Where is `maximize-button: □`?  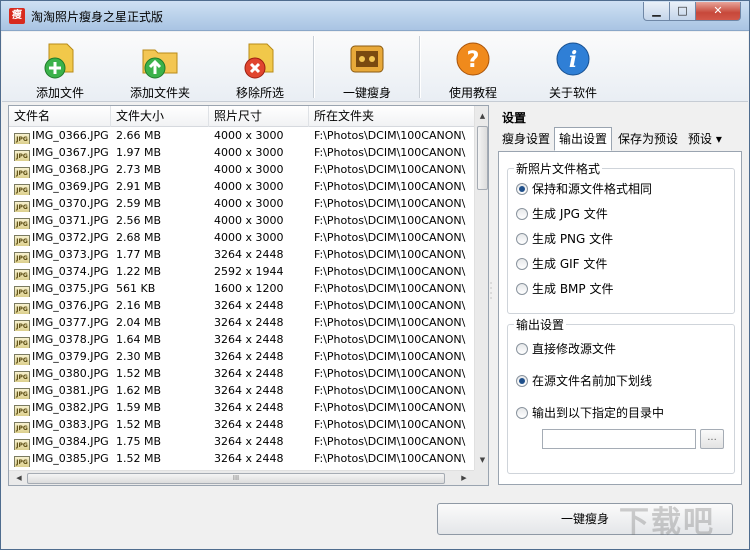 maximize-button: □ is located at coordinates (682, 11).